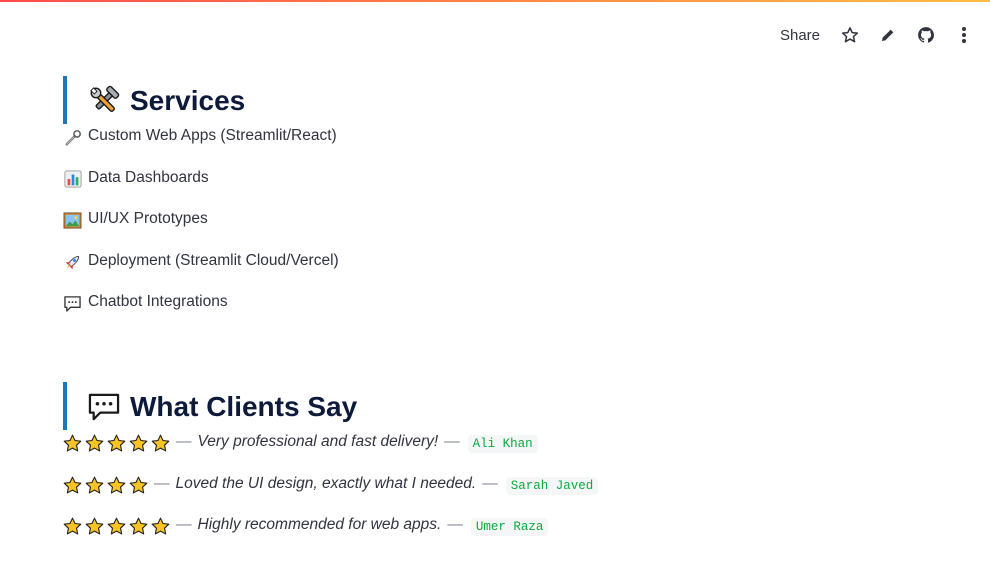 This screenshot has width=990, height=580. What do you see at coordinates (148, 177) in the screenshot?
I see `service-label: Data Dashboards` at bounding box center [148, 177].